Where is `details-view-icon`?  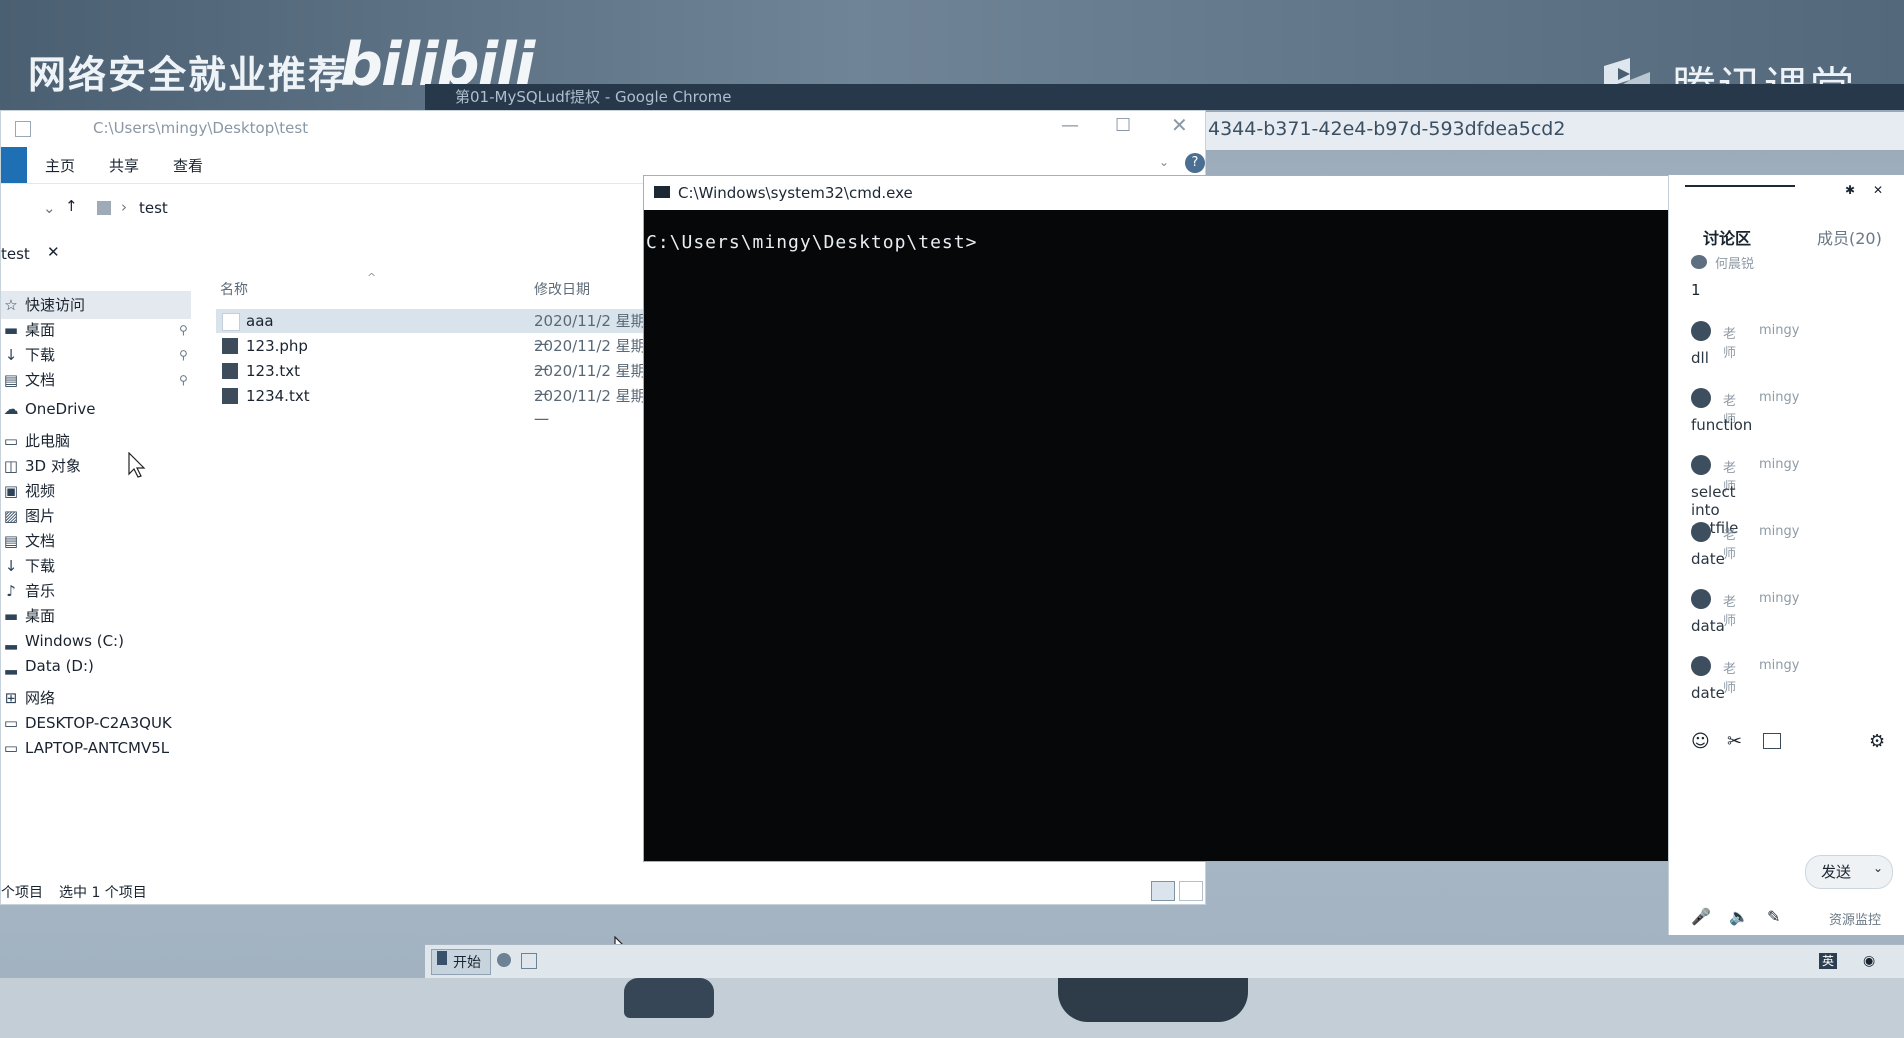
details-view-icon is located at coordinates (1163, 891).